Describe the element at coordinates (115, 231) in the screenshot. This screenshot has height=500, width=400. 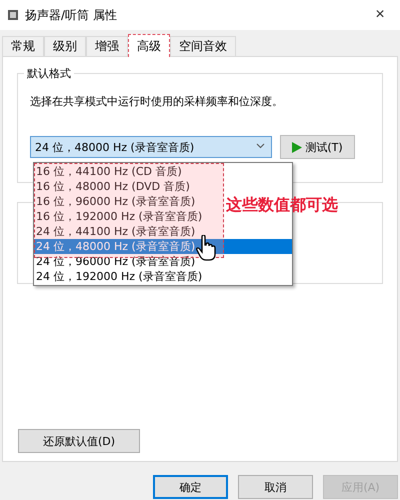
I see `dropdown-option: 24 位，44100 Hz (录音室音质)` at that location.